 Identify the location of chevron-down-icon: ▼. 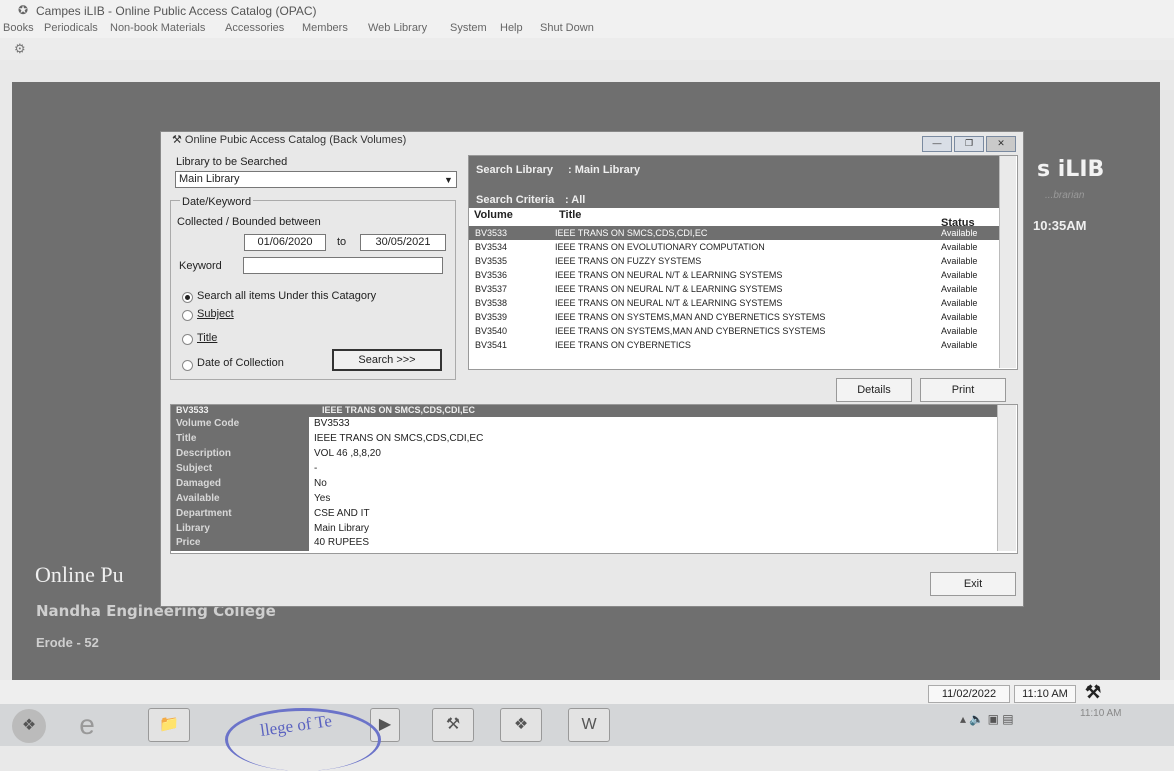
(449, 180).